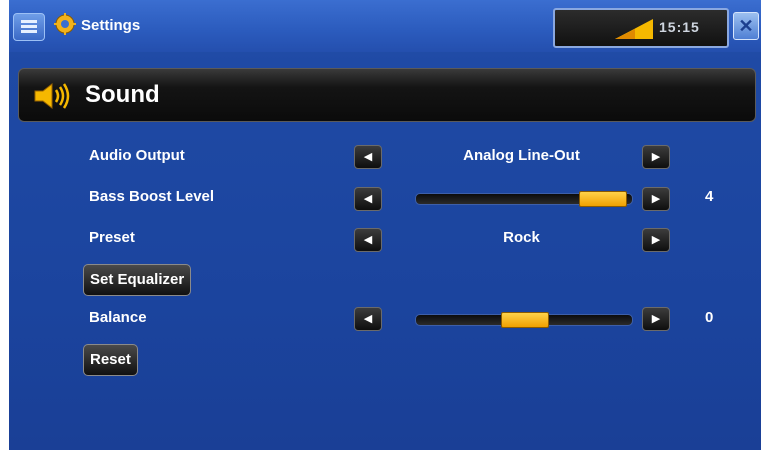  I want to click on clock: 15:15, so click(679, 27).